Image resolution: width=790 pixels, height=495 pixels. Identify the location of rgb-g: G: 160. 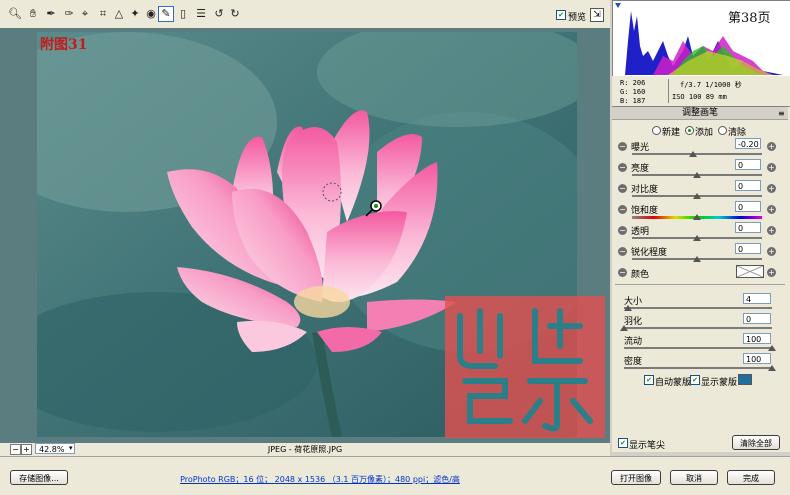
(633, 92).